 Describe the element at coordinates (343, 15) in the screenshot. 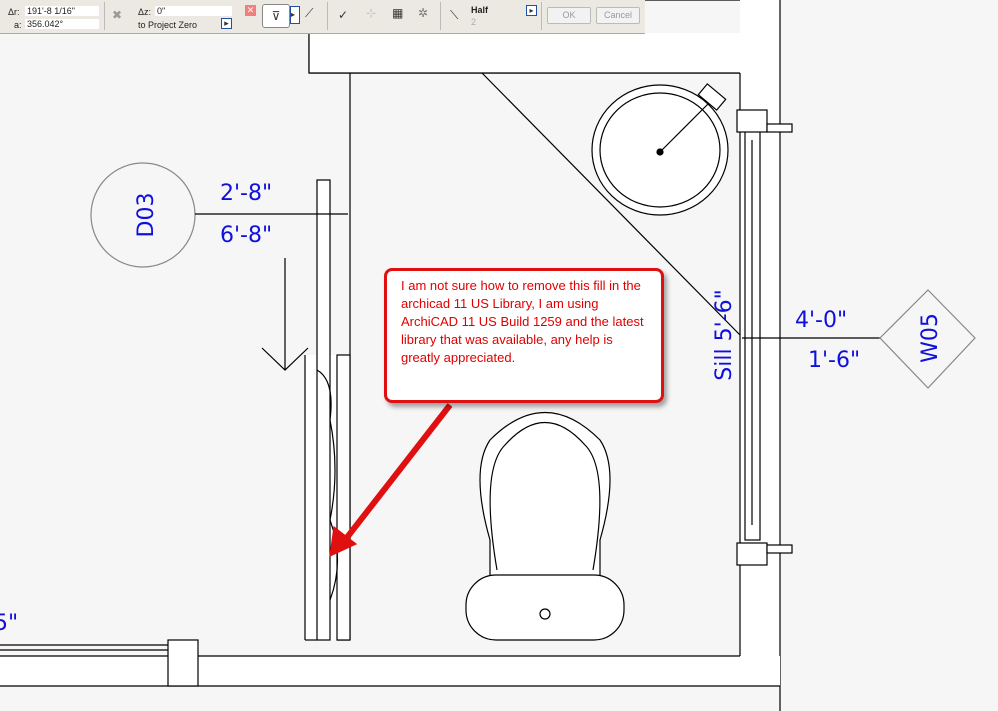

I see `check-icon: ✓` at that location.